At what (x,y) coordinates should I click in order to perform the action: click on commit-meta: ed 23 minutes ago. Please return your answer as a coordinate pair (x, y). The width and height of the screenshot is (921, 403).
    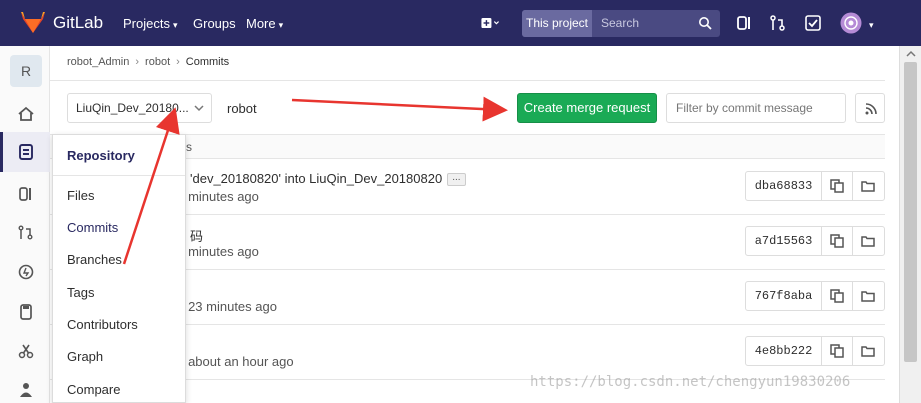
    Looking at the image, I should click on (223, 306).